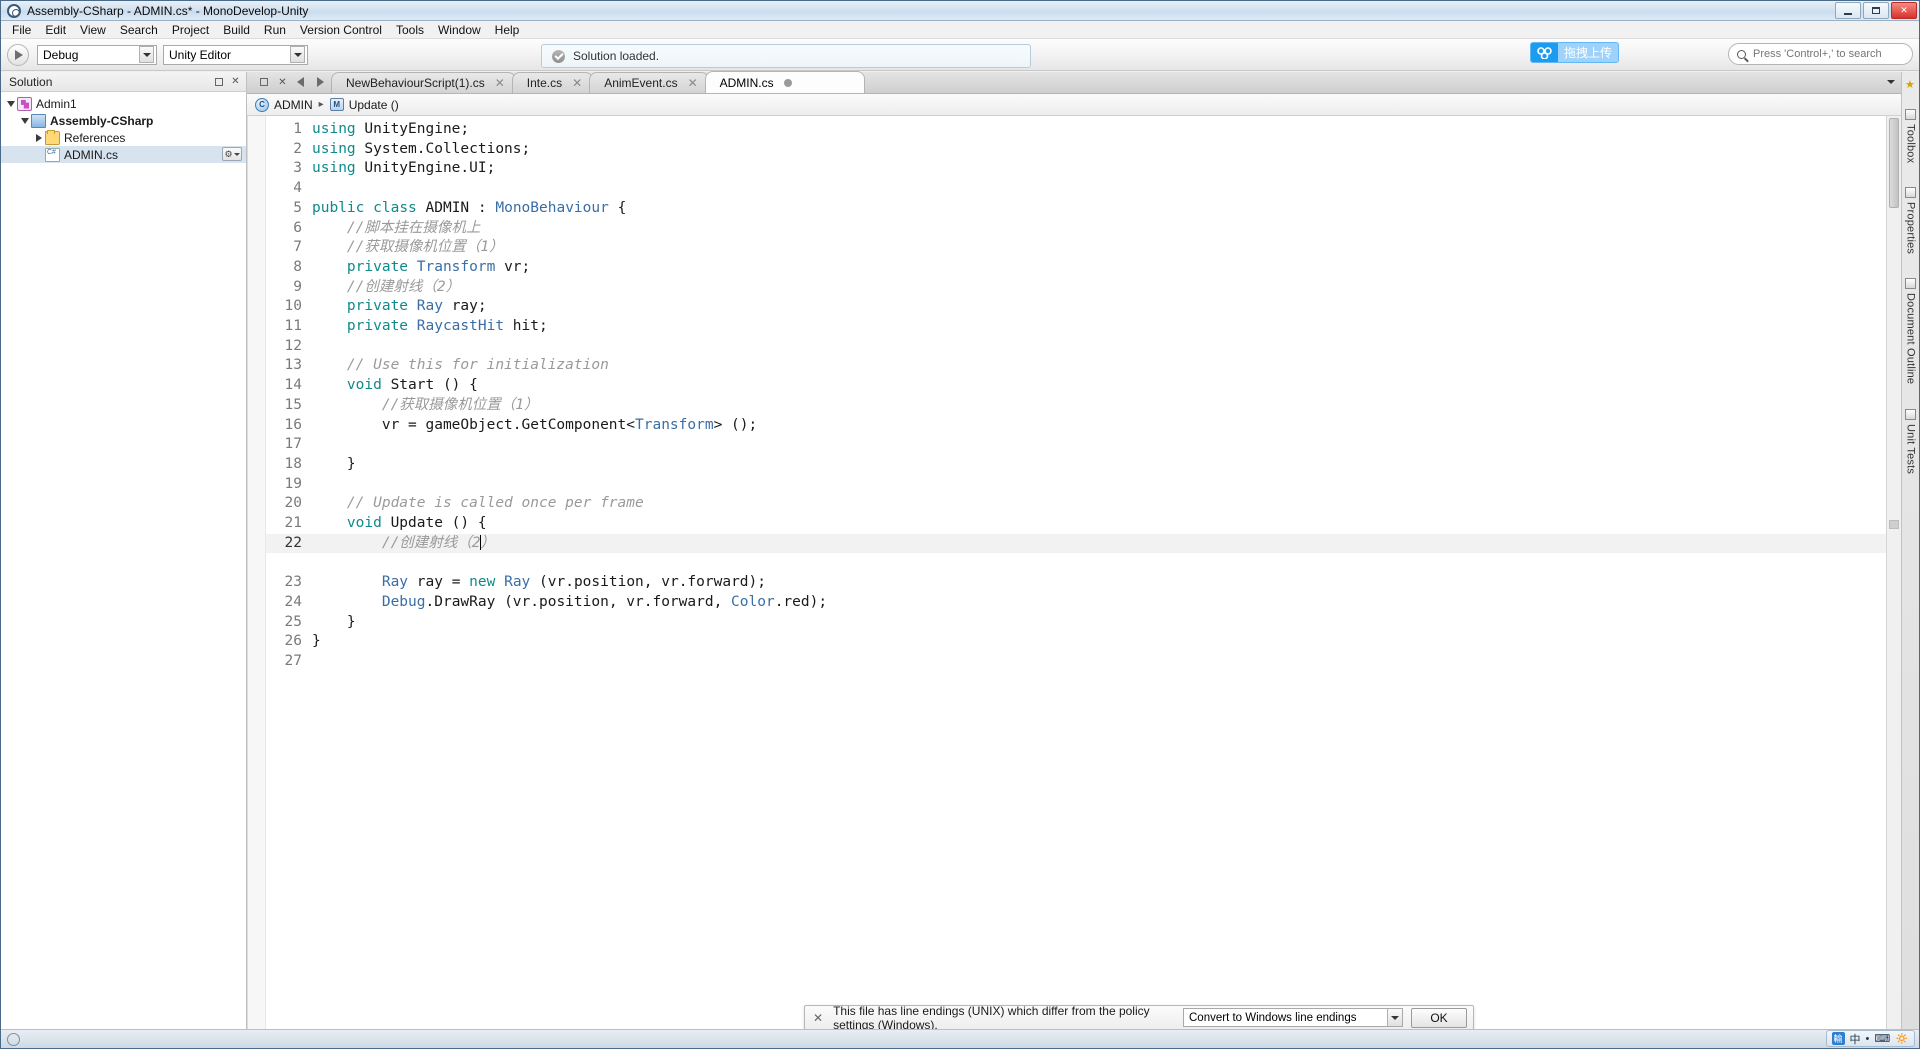 The image size is (1920, 1049). I want to click on code-line: 17, so click(289, 444).